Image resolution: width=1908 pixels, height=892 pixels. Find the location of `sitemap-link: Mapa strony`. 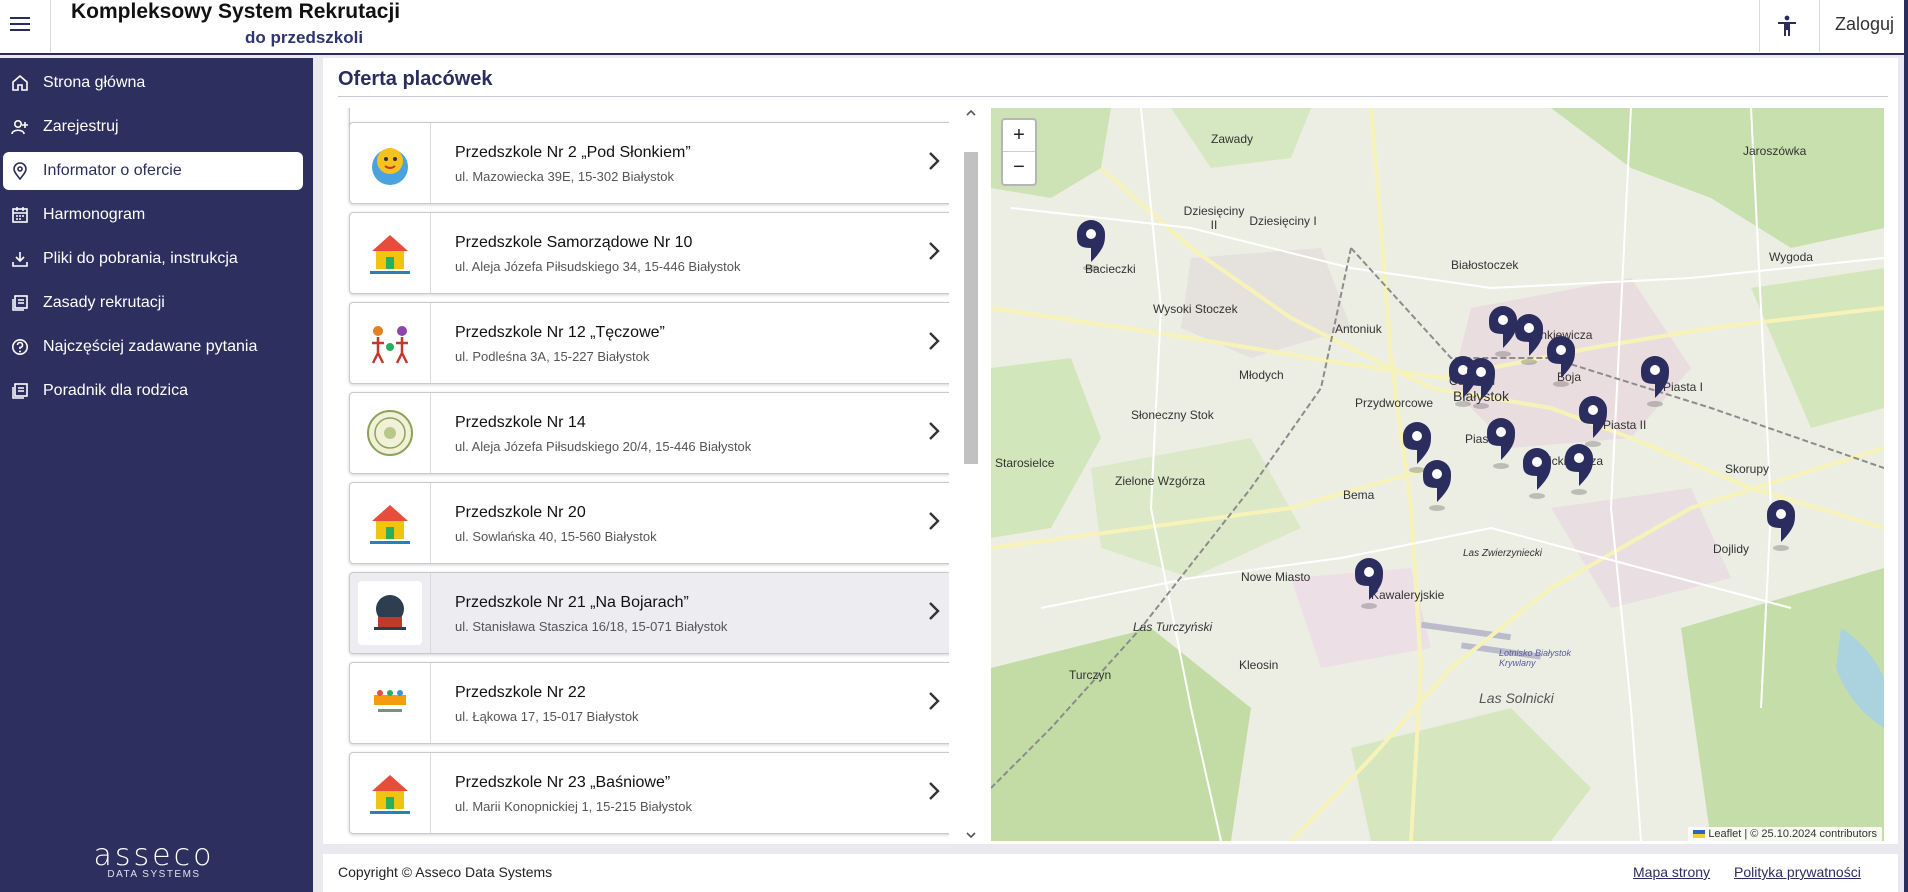

sitemap-link: Mapa strony is located at coordinates (1671, 872).